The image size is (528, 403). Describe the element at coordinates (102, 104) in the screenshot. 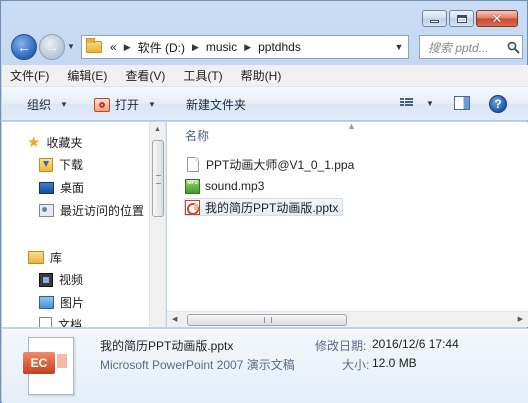

I see `powerpoint-icon` at that location.